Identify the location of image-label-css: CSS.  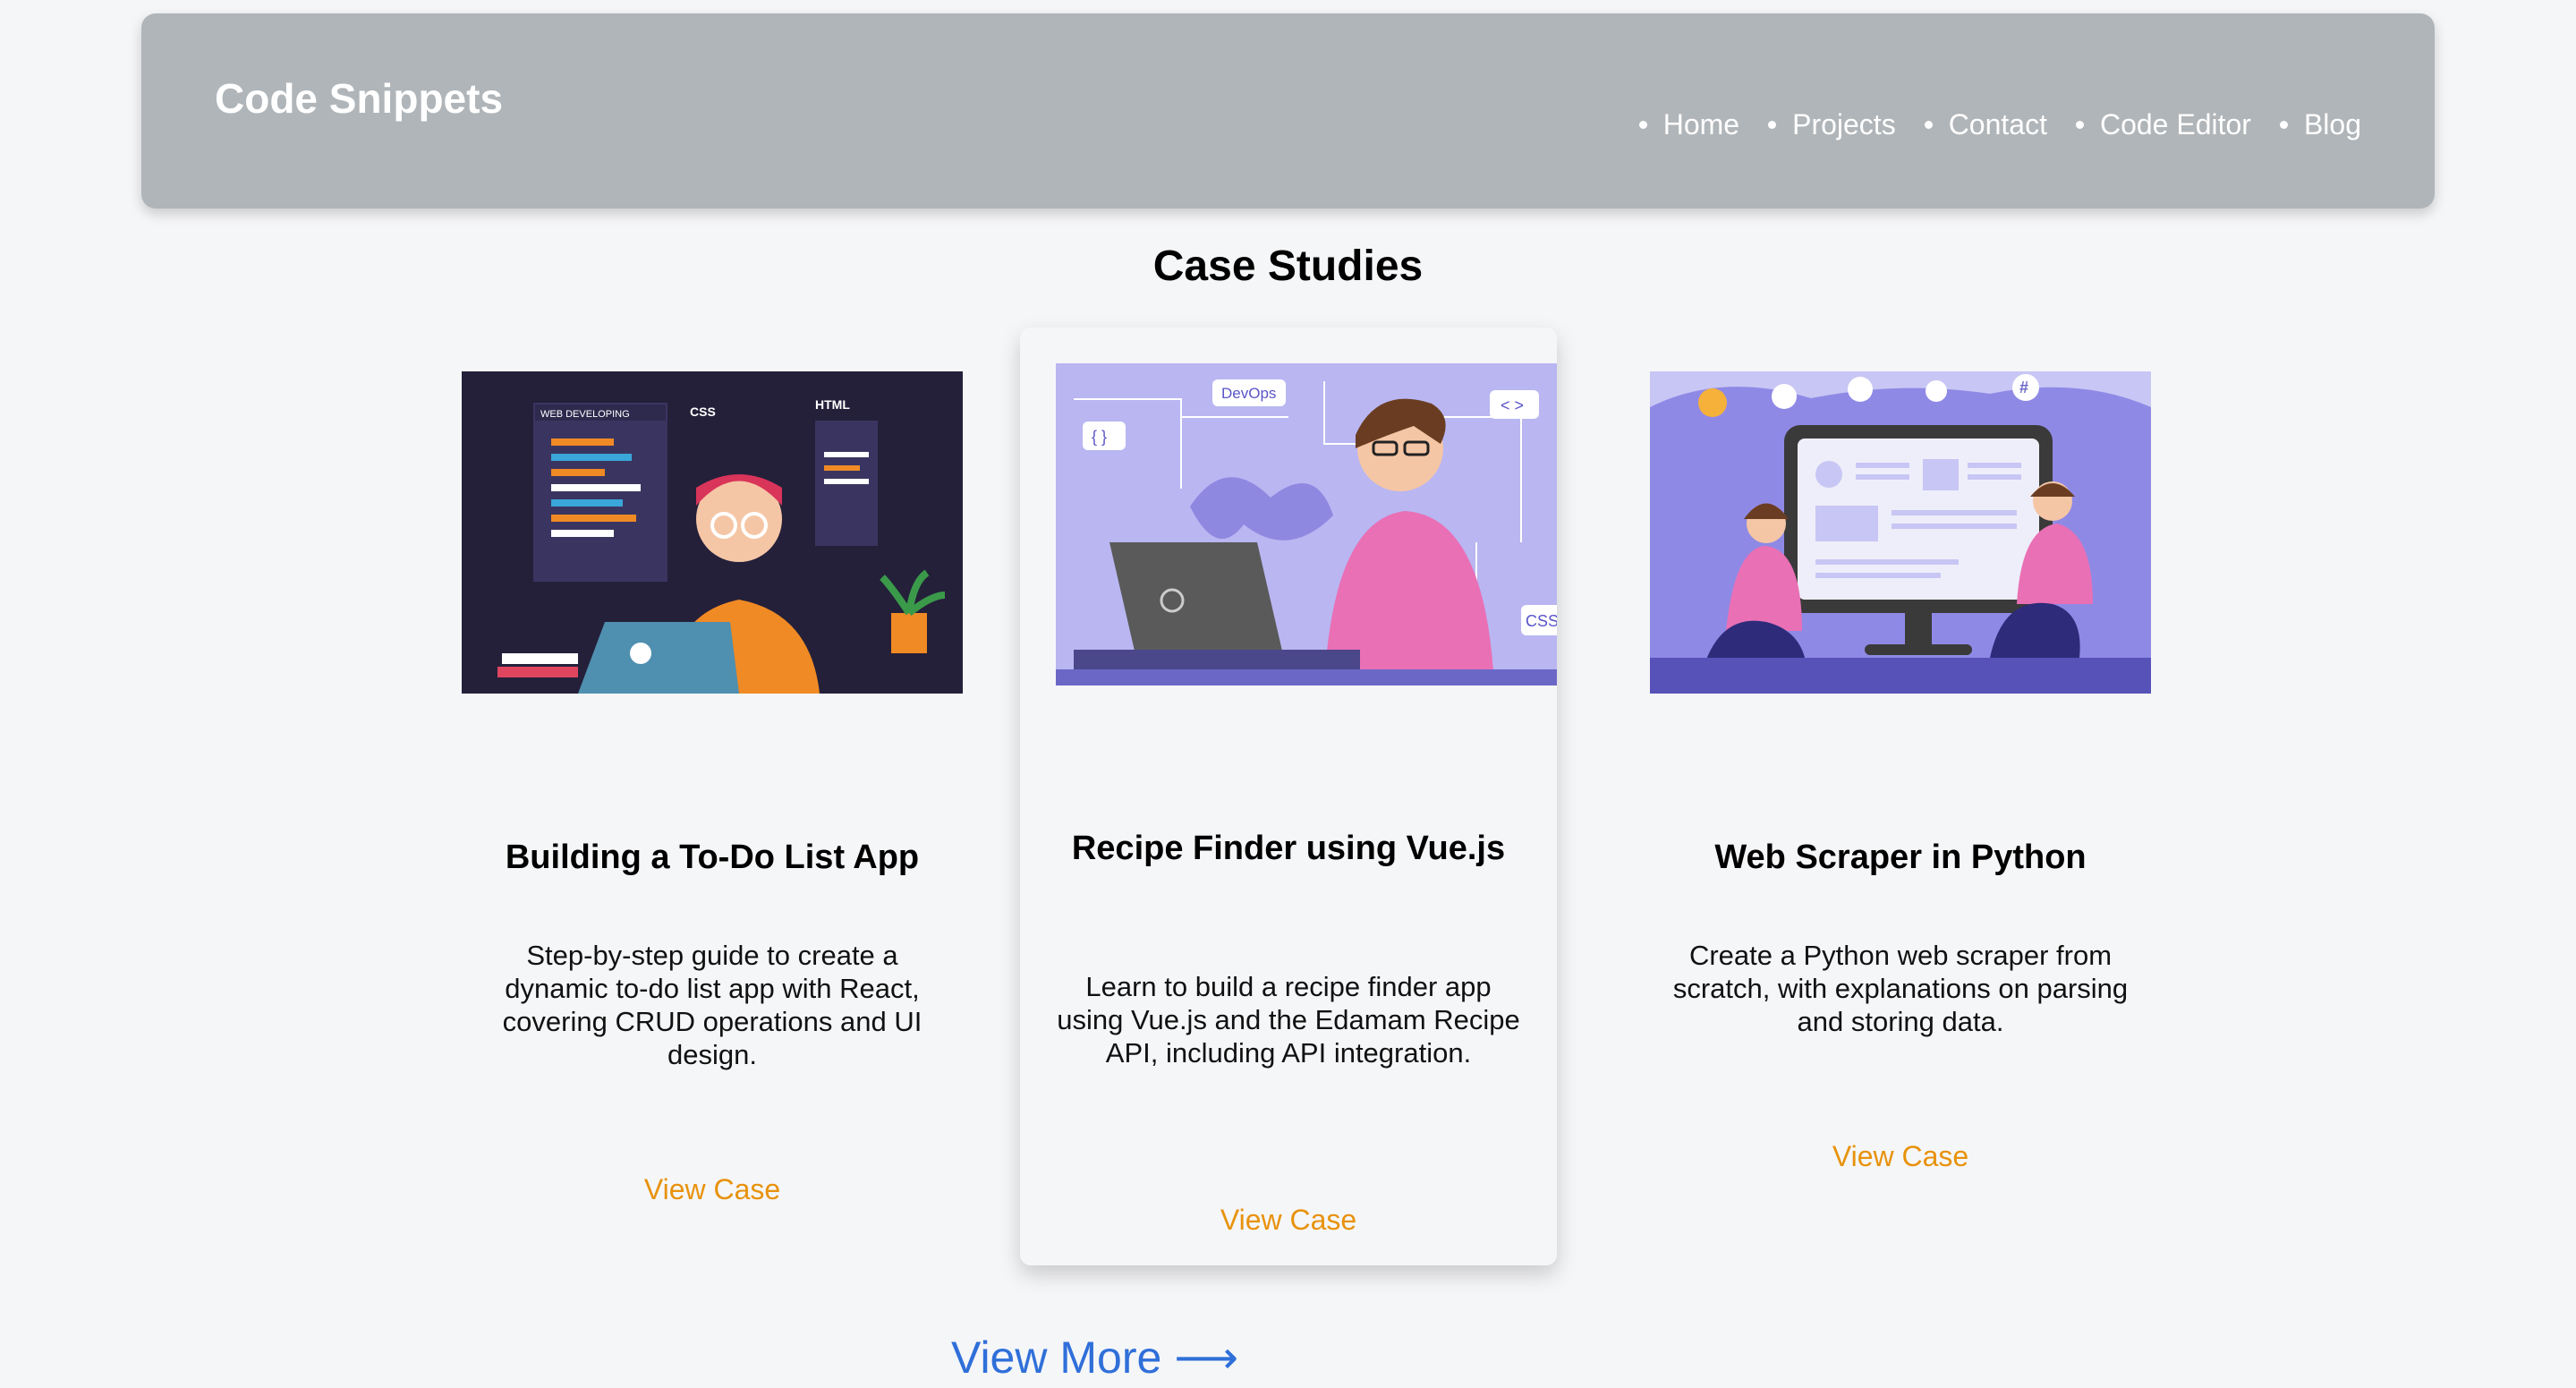
(703, 411).